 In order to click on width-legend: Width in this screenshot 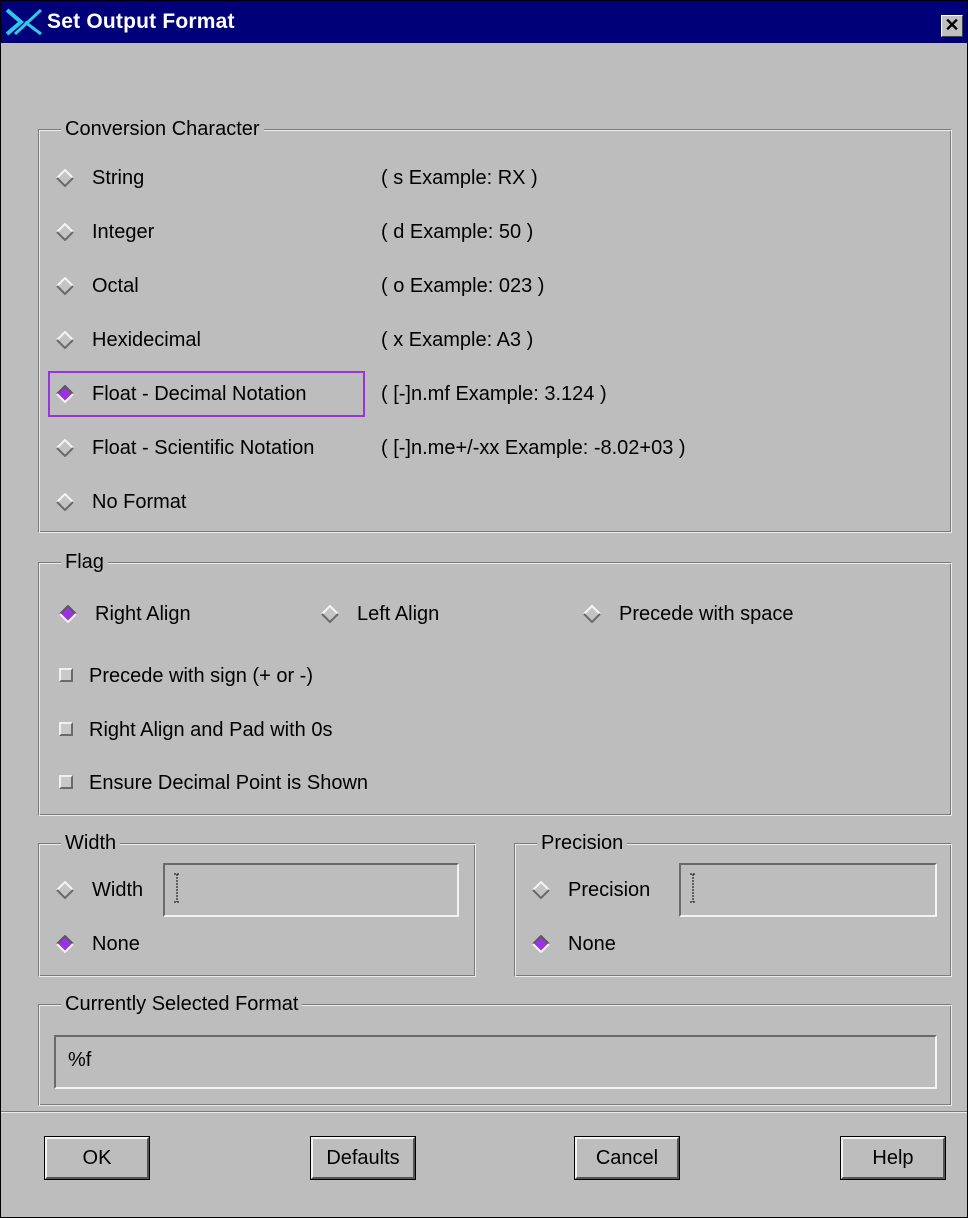, I will do `click(91, 843)`.